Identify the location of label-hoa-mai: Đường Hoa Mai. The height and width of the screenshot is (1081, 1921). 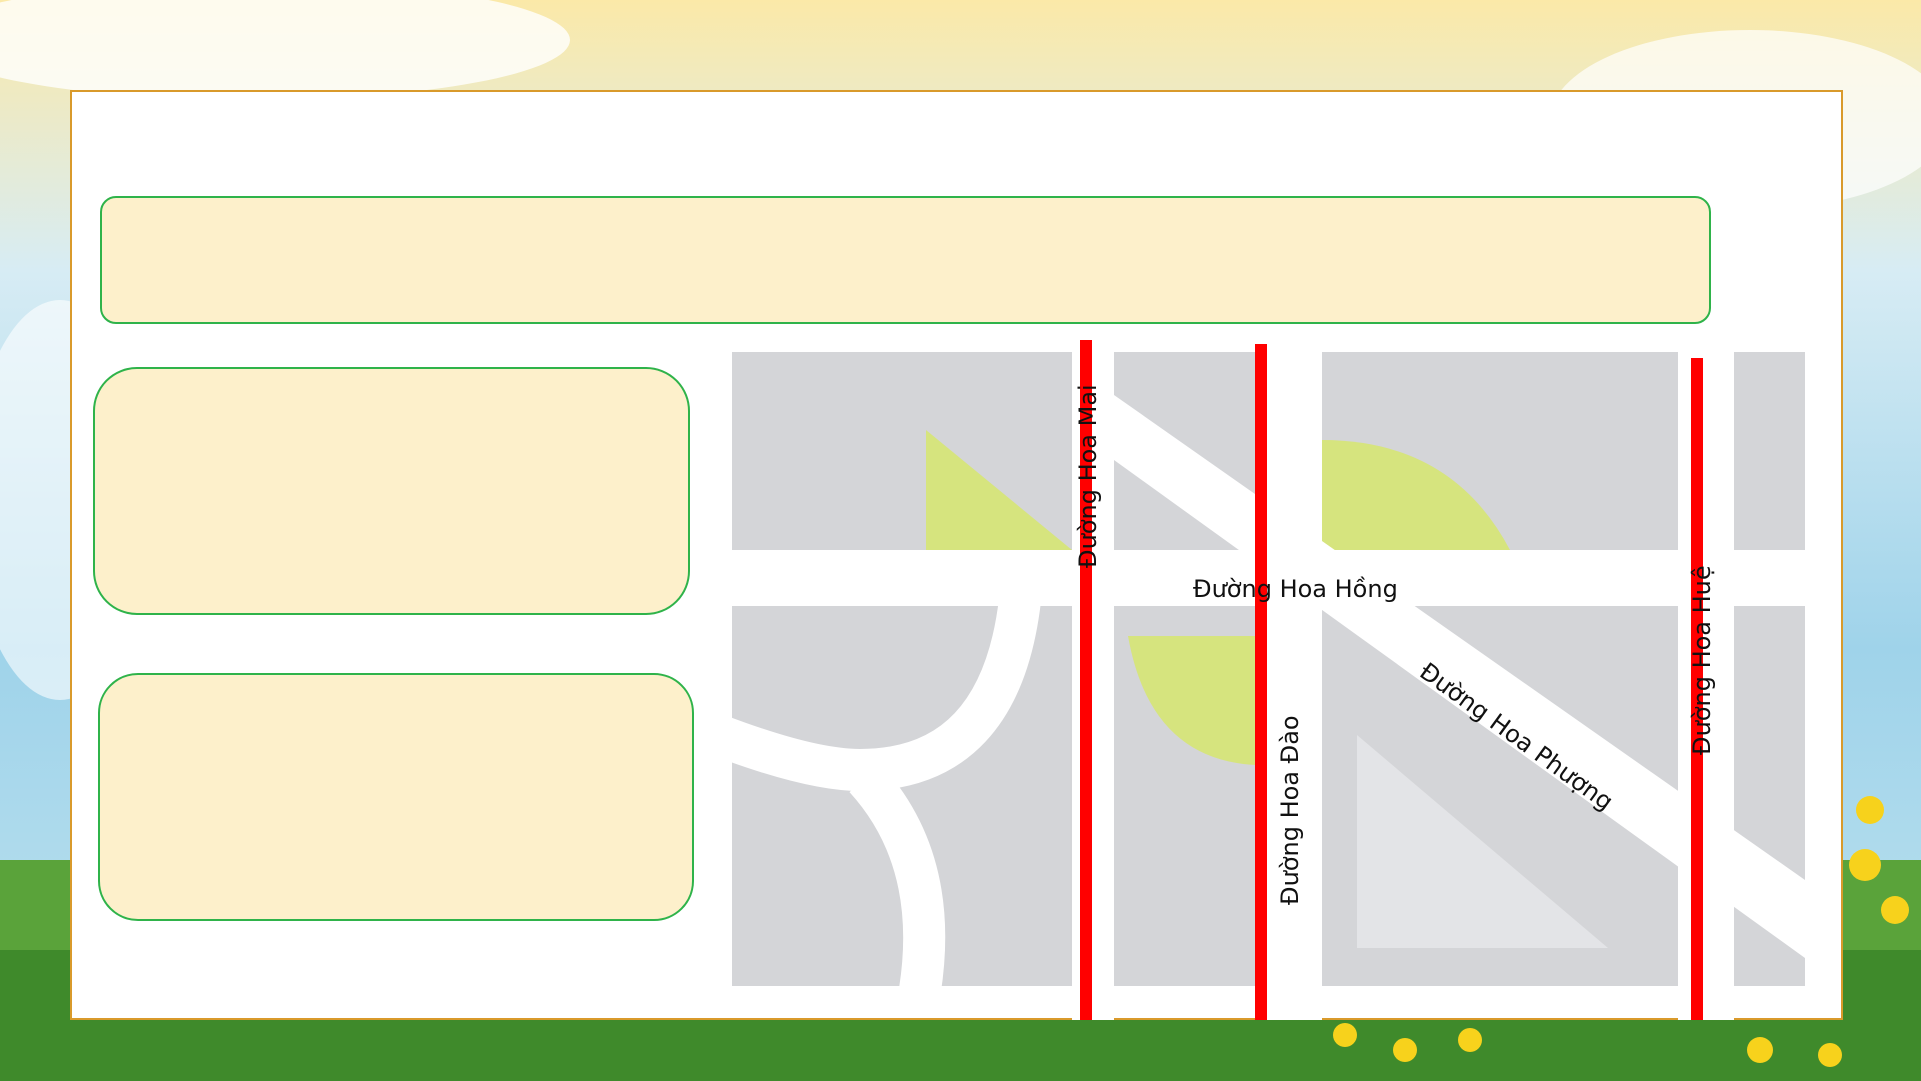
(1088, 476).